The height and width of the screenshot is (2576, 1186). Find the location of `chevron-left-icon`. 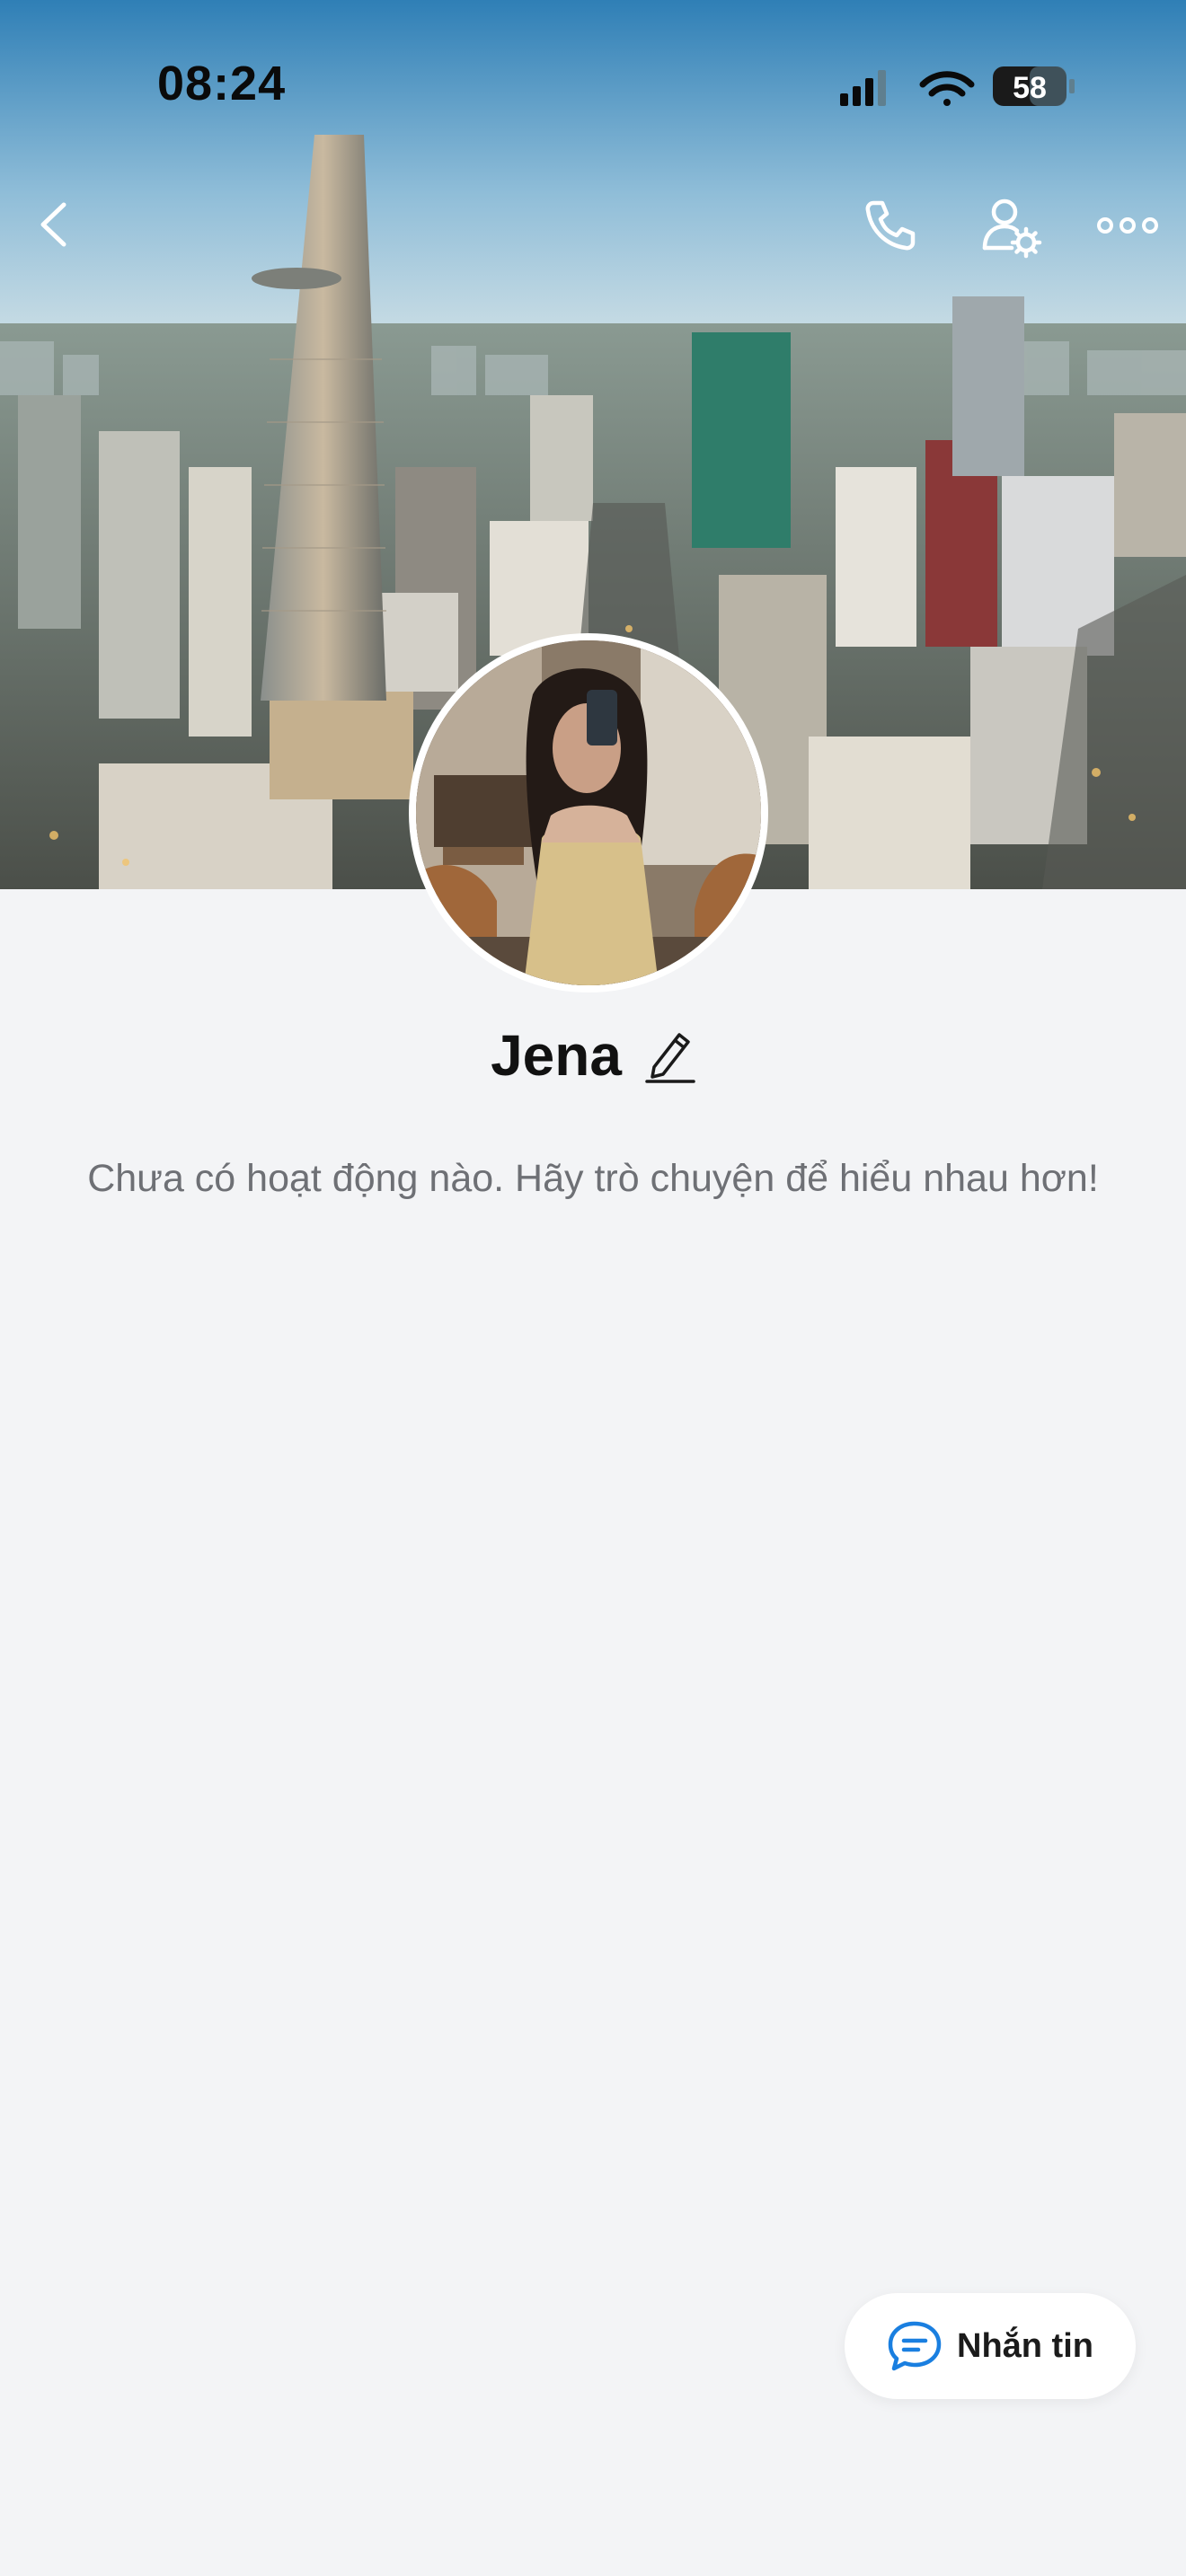

chevron-left-icon is located at coordinates (53, 224).